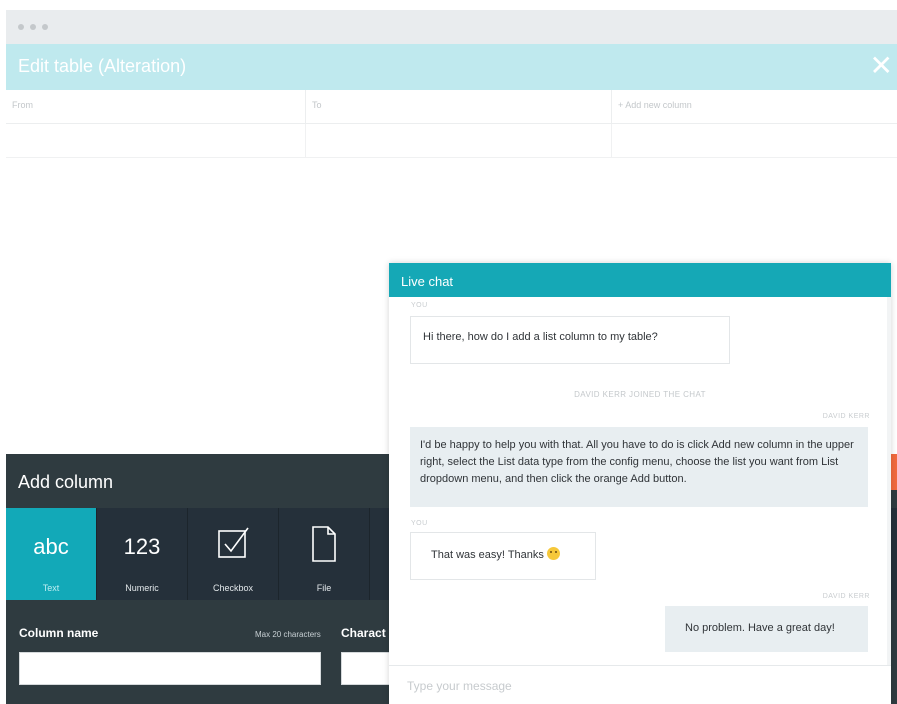 Image resolution: width=897 pixels, height=704 pixels. What do you see at coordinates (156, 141) in the screenshot?
I see `table-cell-from` at bounding box center [156, 141].